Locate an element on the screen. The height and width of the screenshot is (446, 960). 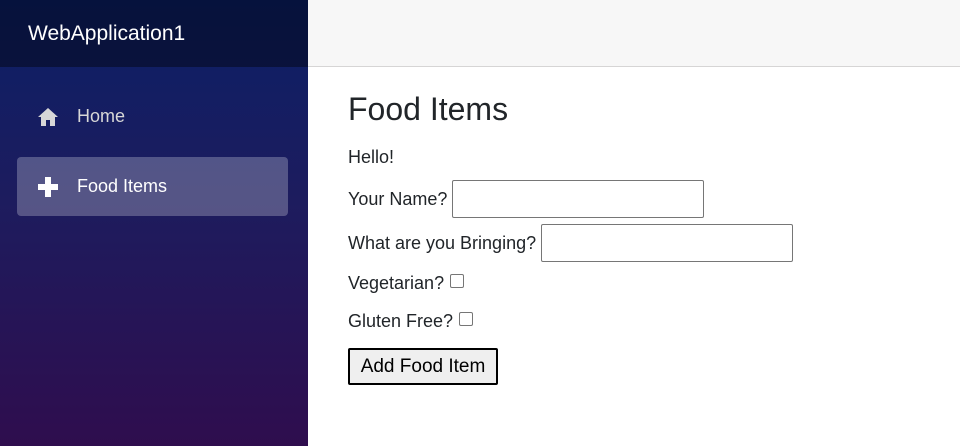
sidebar-item-food-items: Food Items is located at coordinates (152, 186).